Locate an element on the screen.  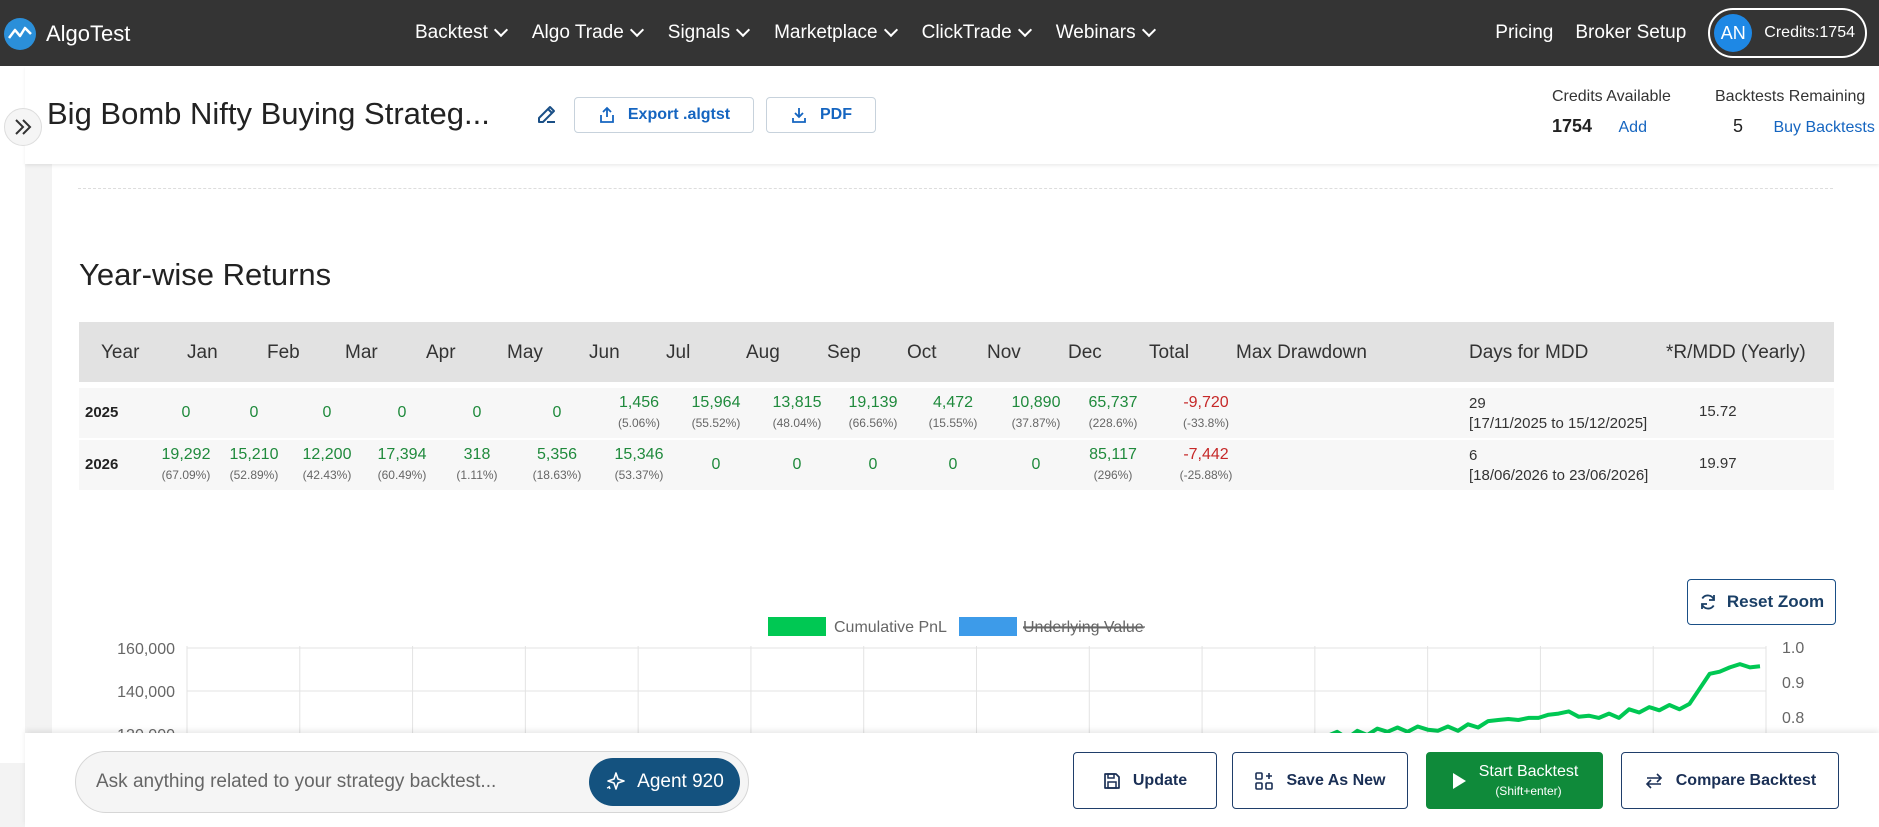
col-year: Year is located at coordinates (120, 352).